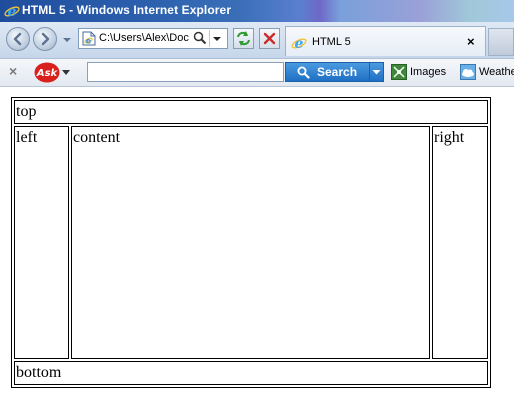  I want to click on ask-logo-icon: Ask, so click(47, 72).